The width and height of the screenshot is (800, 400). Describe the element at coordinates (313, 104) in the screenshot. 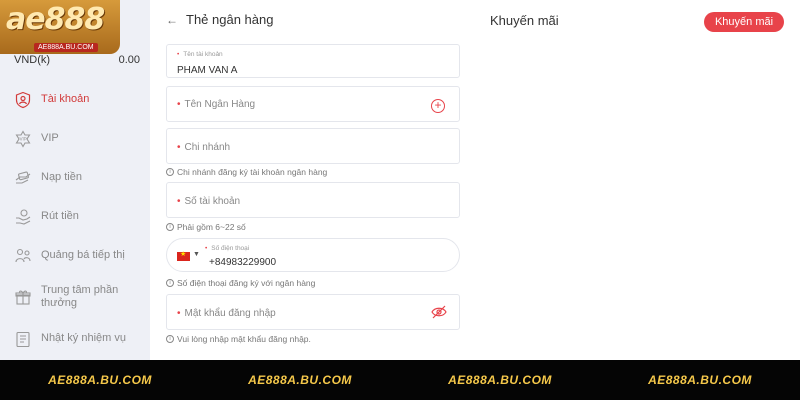

I see `bank-name-select: • Tên Ngân Hàng +` at that location.